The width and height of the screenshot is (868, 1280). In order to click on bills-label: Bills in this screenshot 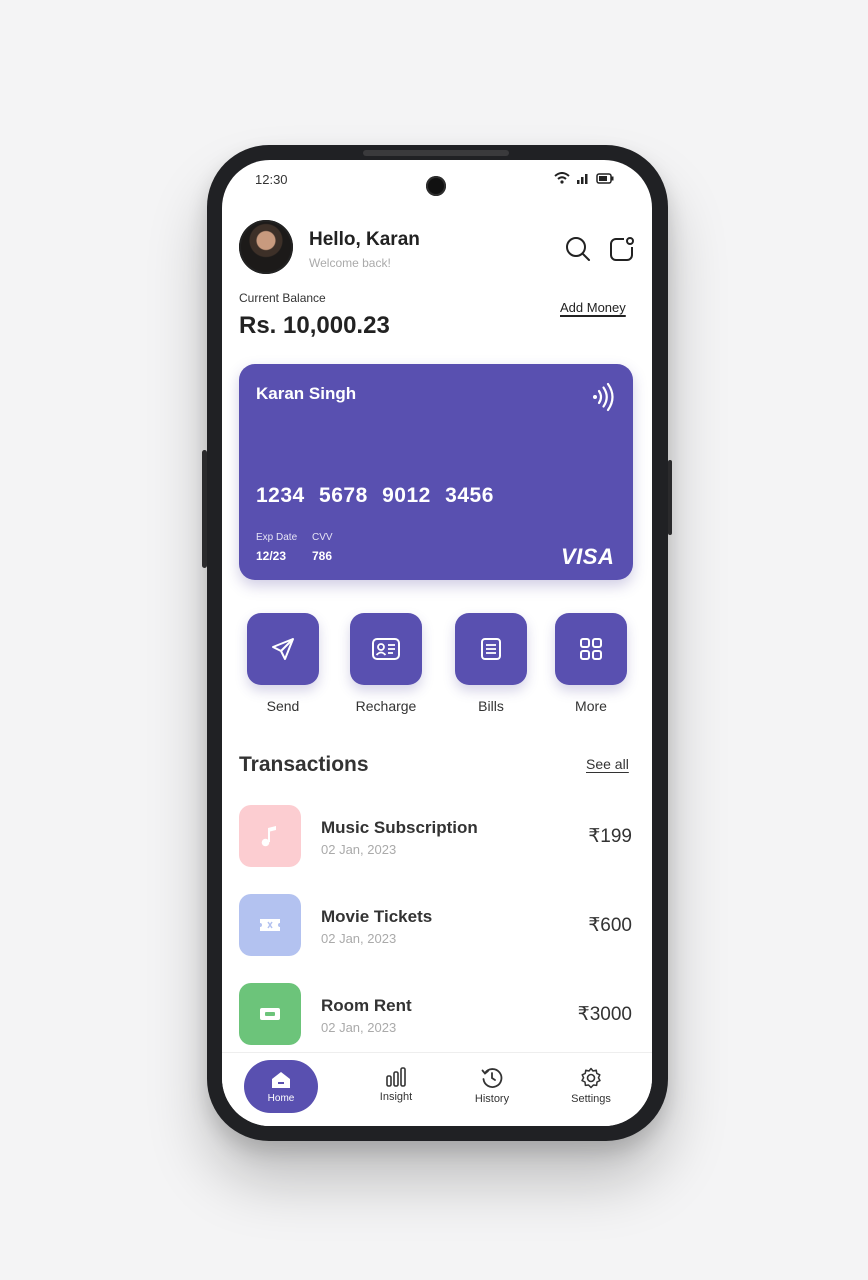, I will do `click(491, 706)`.